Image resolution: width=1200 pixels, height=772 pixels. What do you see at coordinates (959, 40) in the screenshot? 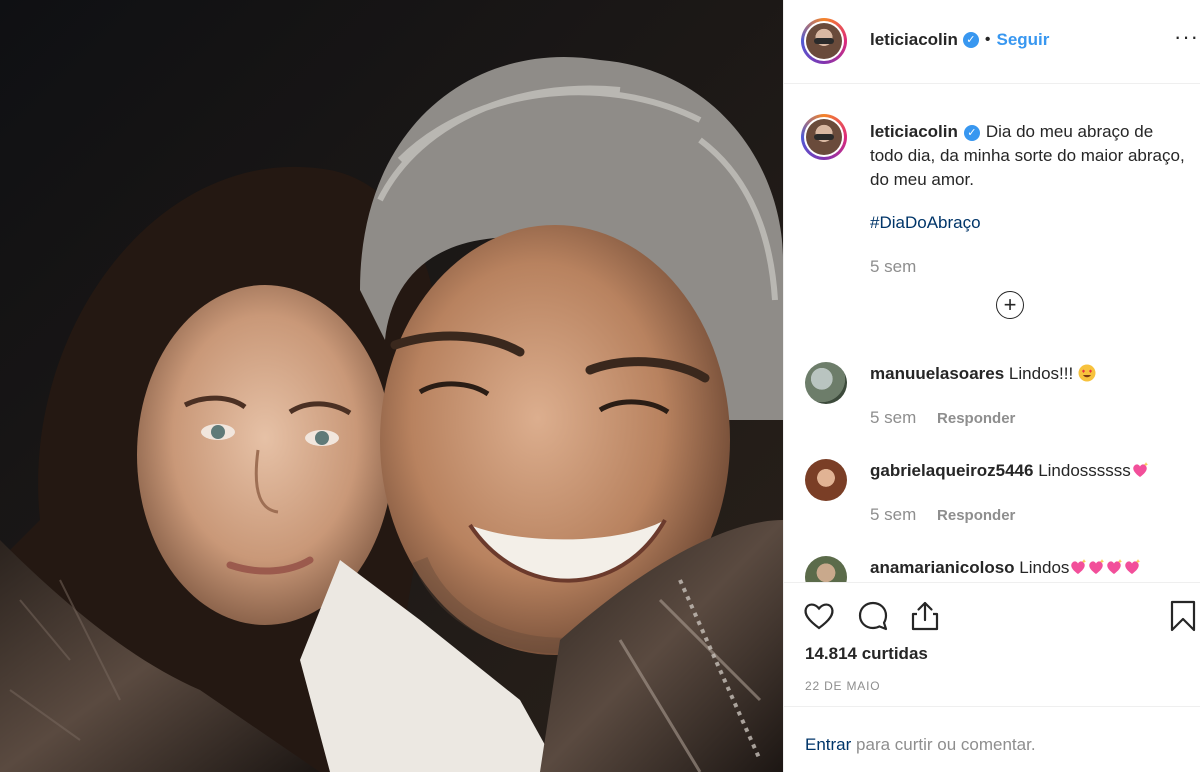
I see `header-user-line: leticiacolin ✓ • Seguir` at bounding box center [959, 40].